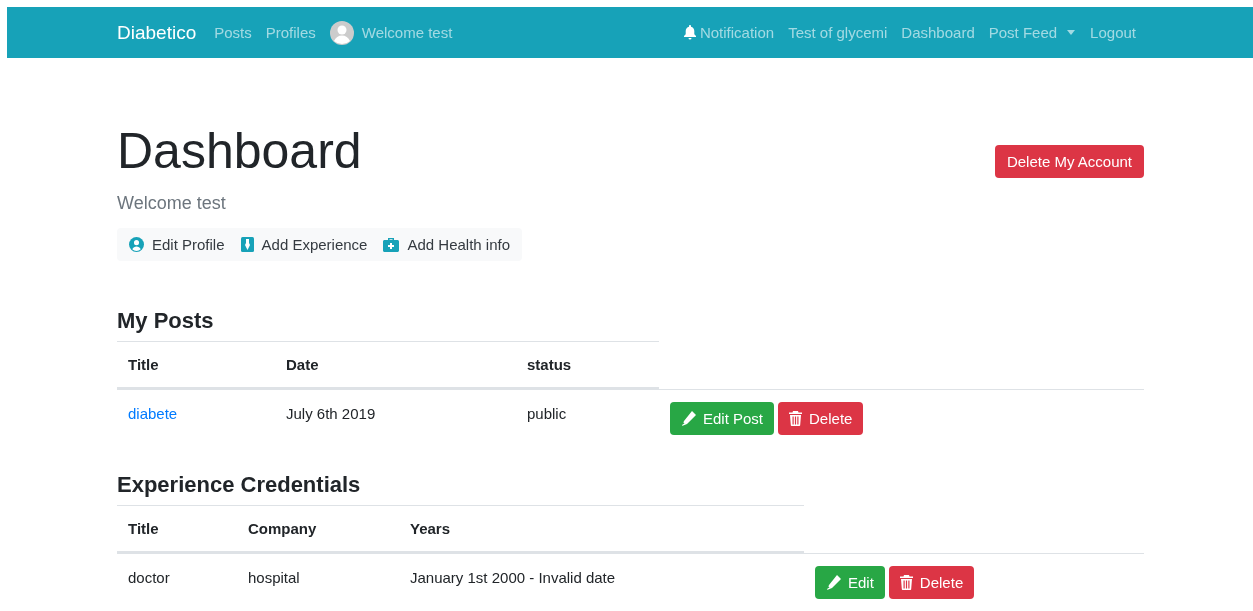 The height and width of the screenshot is (611, 1253). Describe the element at coordinates (171, 203) in the screenshot. I see `welcome-text: Welcome test` at that location.